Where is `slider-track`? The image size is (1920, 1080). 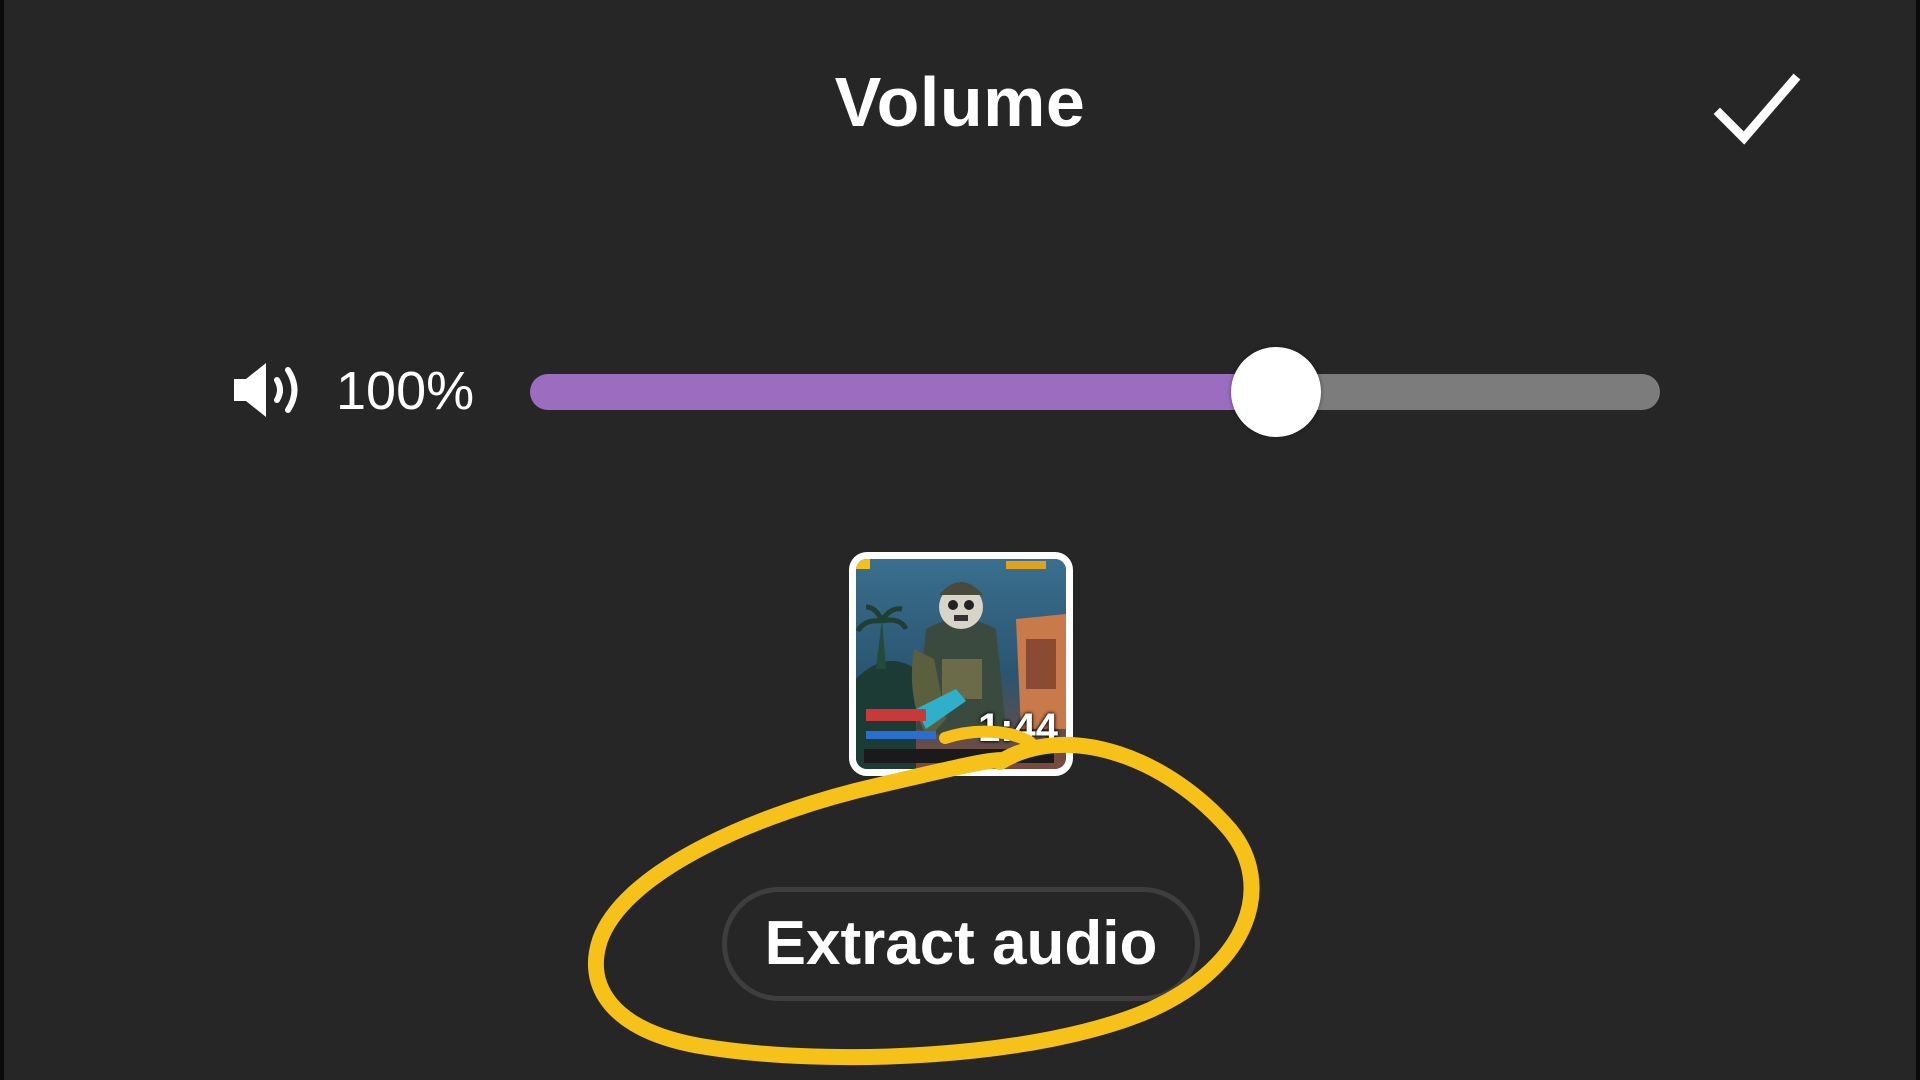
slider-track is located at coordinates (1095, 392).